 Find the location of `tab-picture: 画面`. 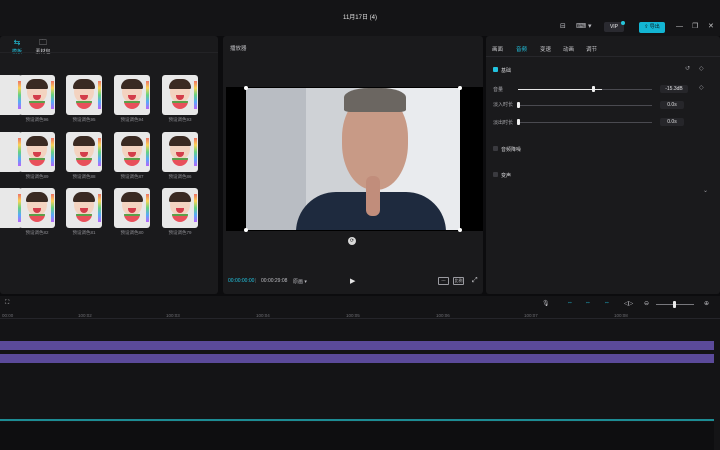

tab-picture: 画面 is located at coordinates (497, 49).